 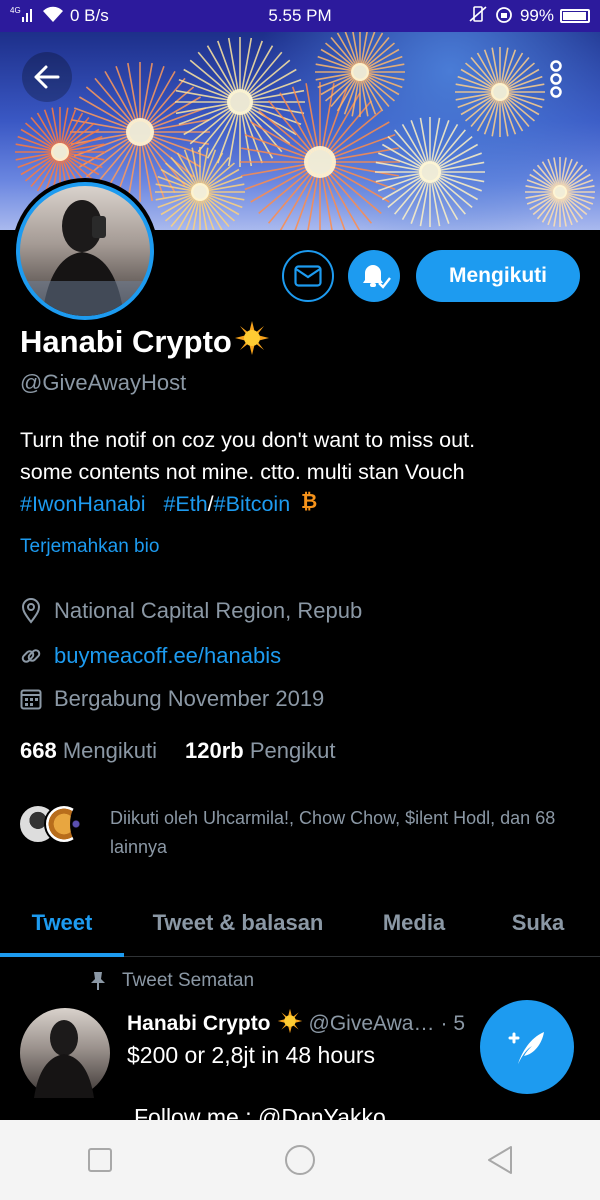 What do you see at coordinates (31, 611) in the screenshot?
I see `location-pin-icon` at bounding box center [31, 611].